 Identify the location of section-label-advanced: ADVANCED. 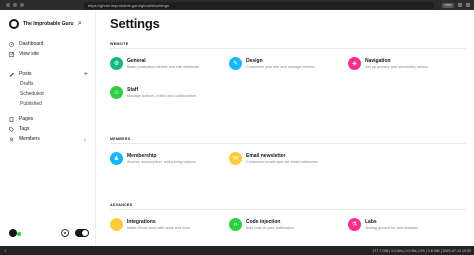
(121, 205).